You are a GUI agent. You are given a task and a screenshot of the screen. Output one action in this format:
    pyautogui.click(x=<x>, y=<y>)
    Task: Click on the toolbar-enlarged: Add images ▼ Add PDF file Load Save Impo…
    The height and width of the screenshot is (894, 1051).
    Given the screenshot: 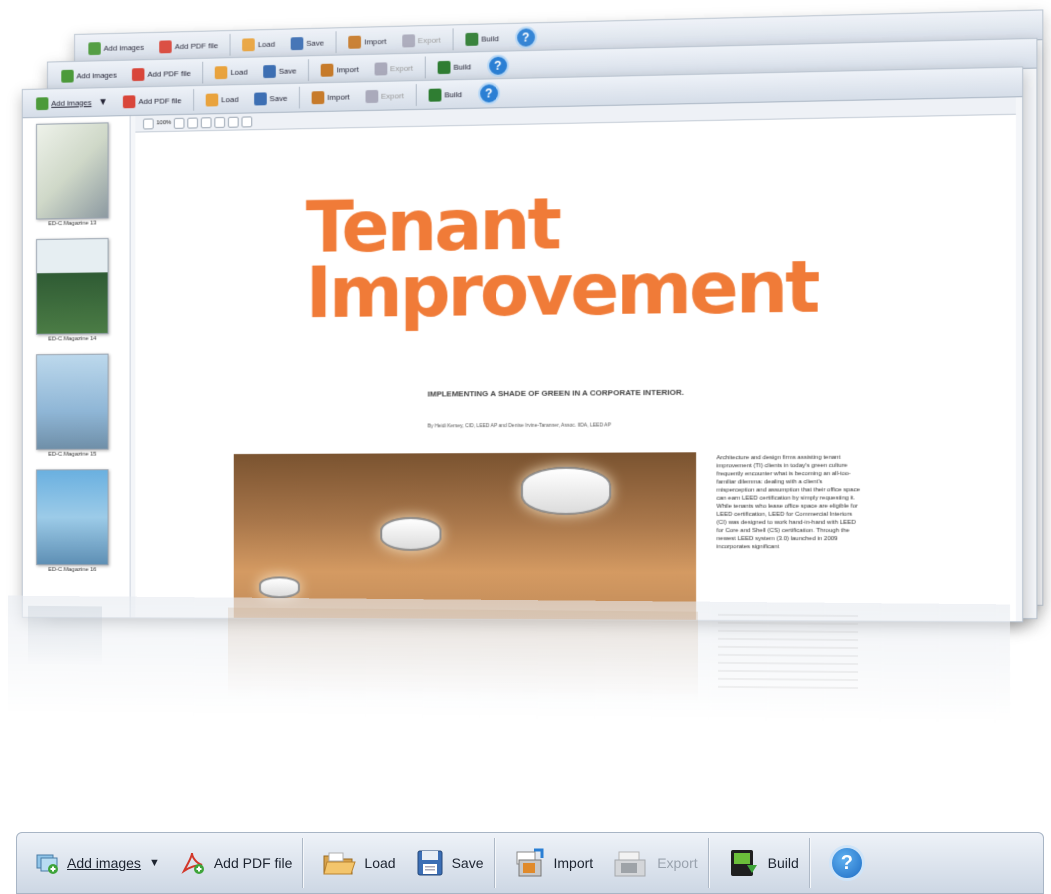 What is the action you would take?
    pyautogui.click(x=530, y=863)
    